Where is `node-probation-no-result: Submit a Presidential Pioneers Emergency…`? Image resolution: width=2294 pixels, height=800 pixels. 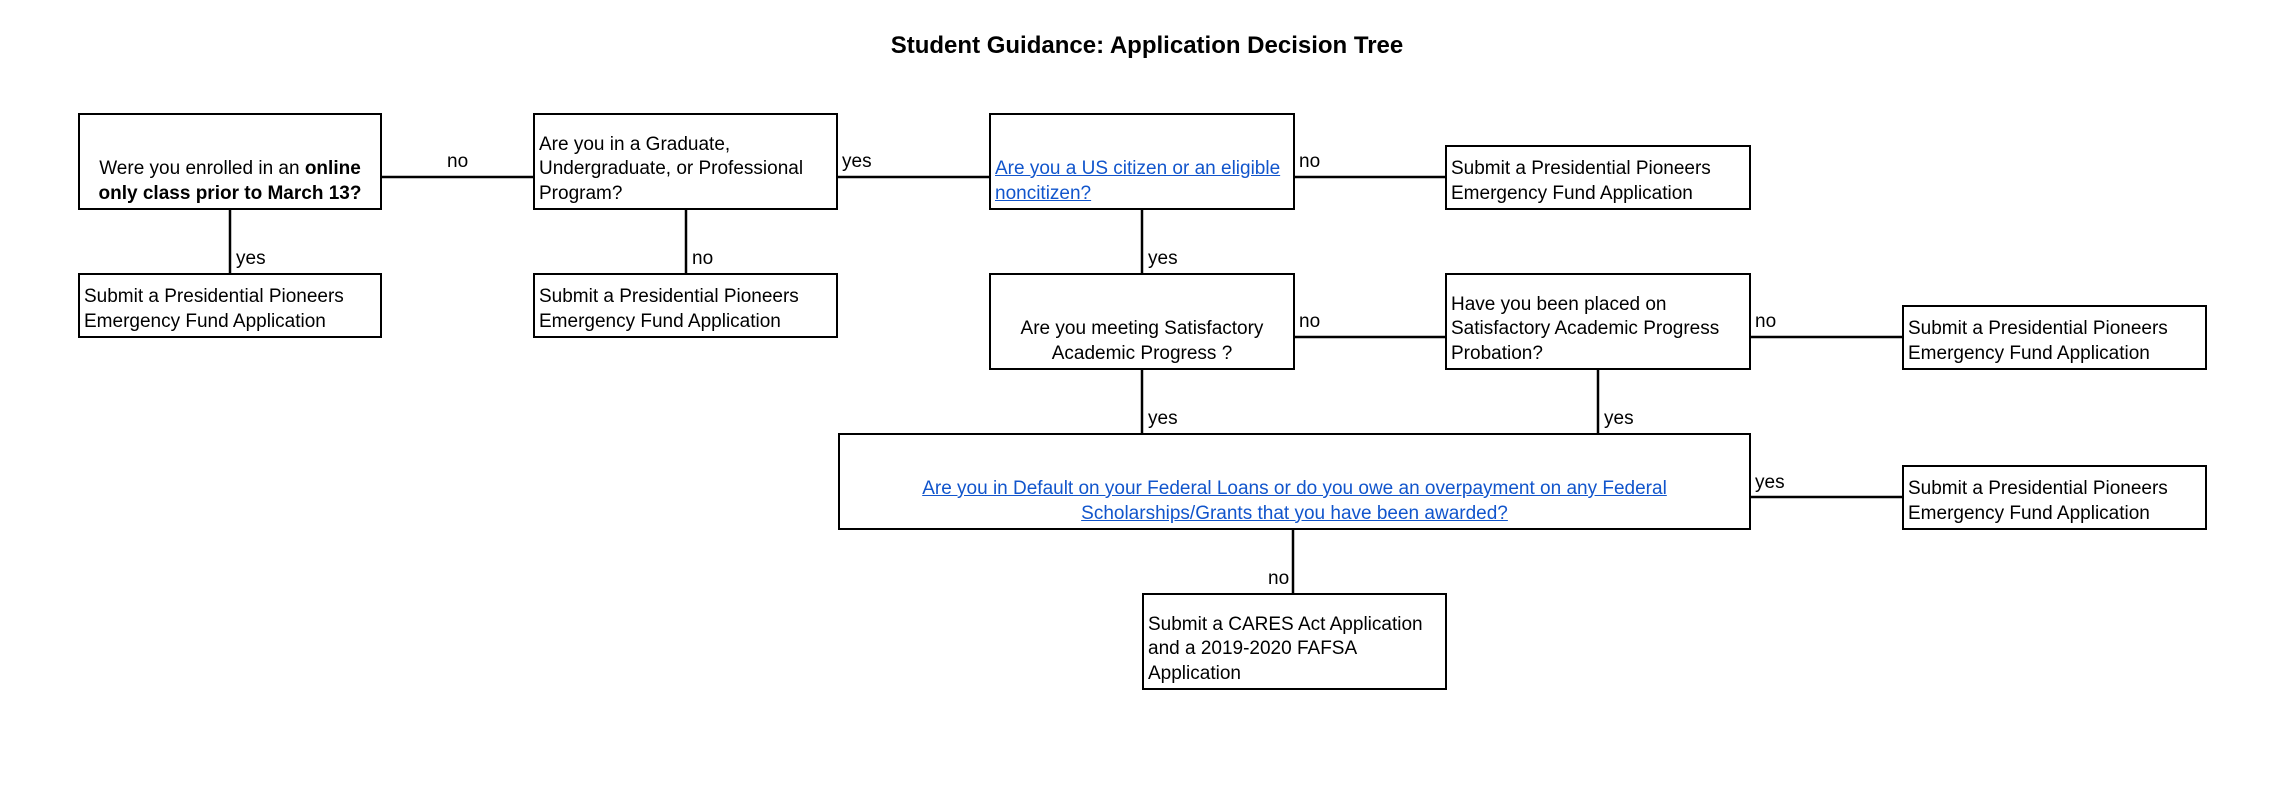
node-probation-no-result: Submit a Presidential Pioneers Emergency… is located at coordinates (2054, 337).